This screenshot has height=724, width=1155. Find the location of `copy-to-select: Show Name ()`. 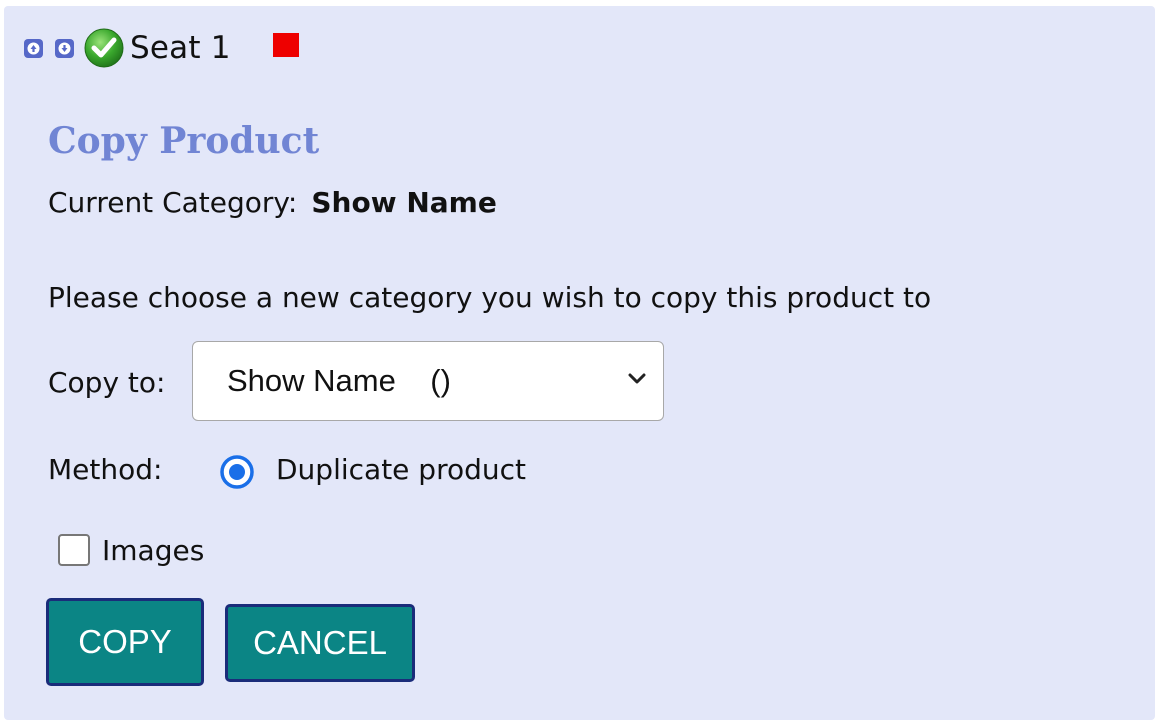

copy-to-select: Show Name () is located at coordinates (428, 381).